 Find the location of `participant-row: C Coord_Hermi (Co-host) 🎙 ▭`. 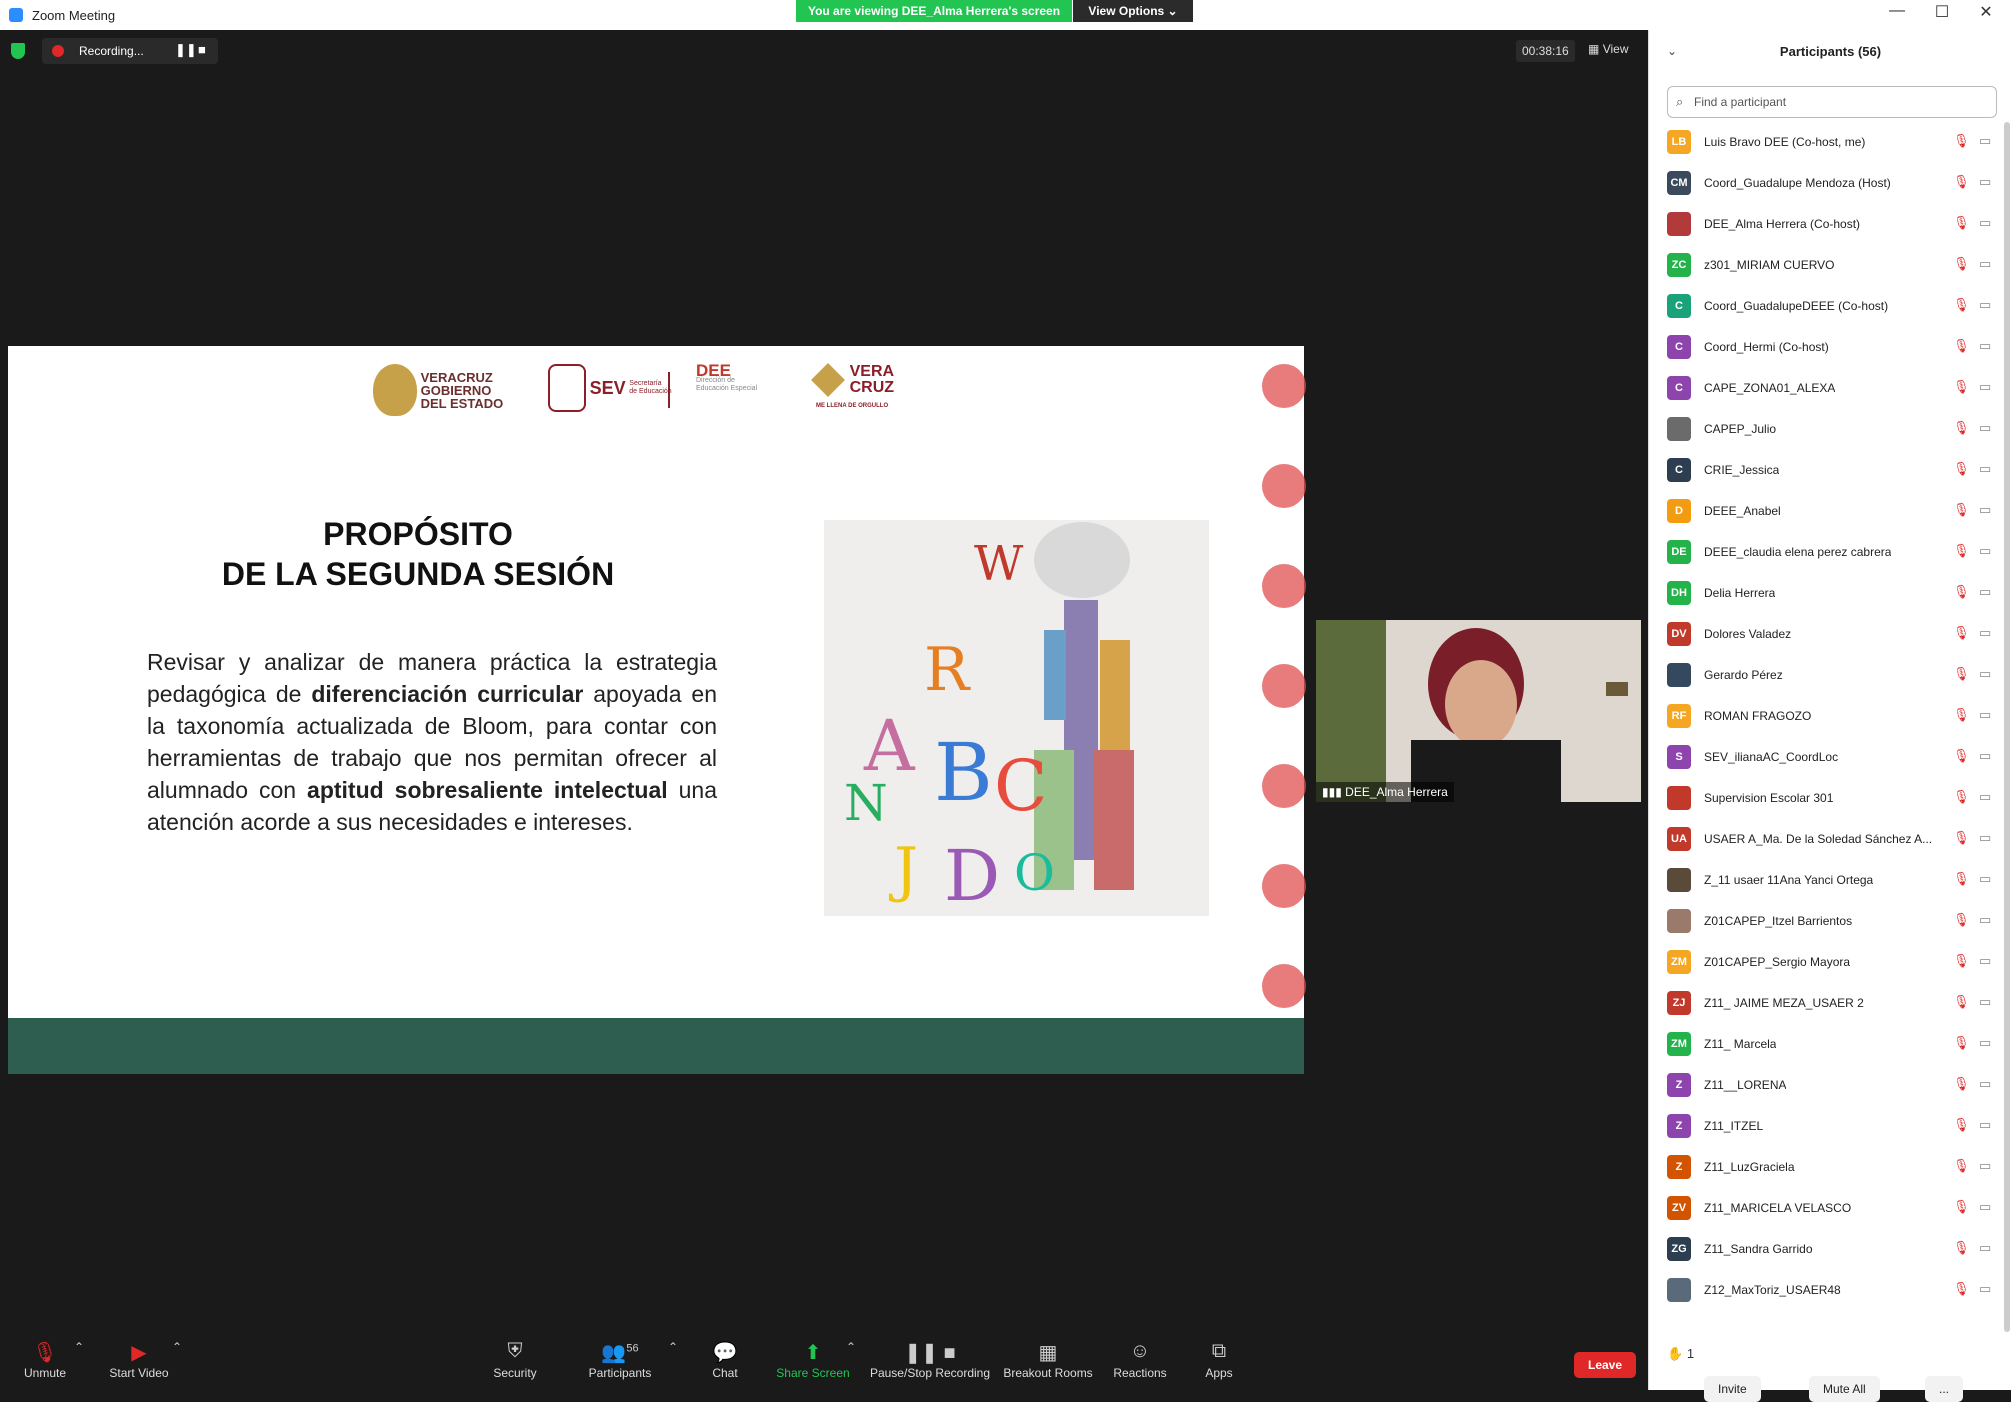

participant-row: C Coord_Hermi (Co-host) 🎙 ▭ is located at coordinates (1830, 345).